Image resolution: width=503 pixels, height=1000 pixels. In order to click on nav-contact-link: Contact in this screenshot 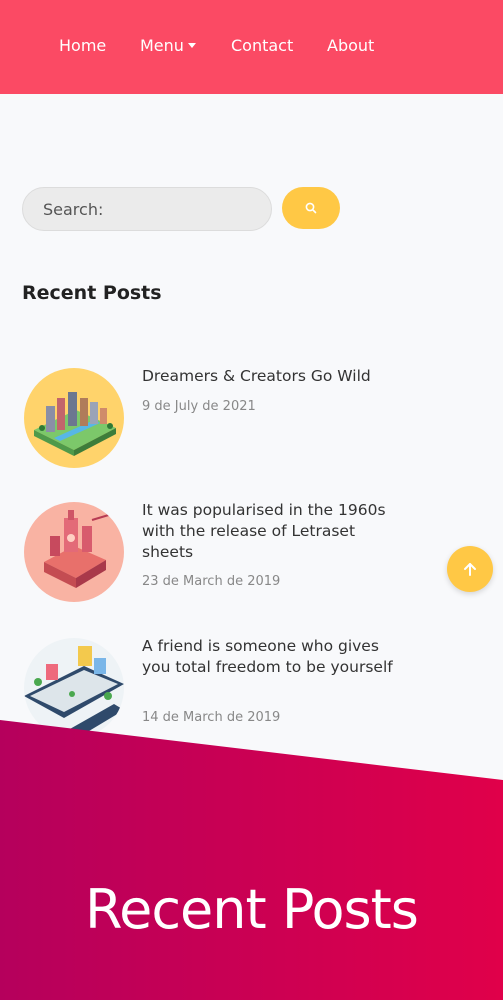, I will do `click(262, 46)`.